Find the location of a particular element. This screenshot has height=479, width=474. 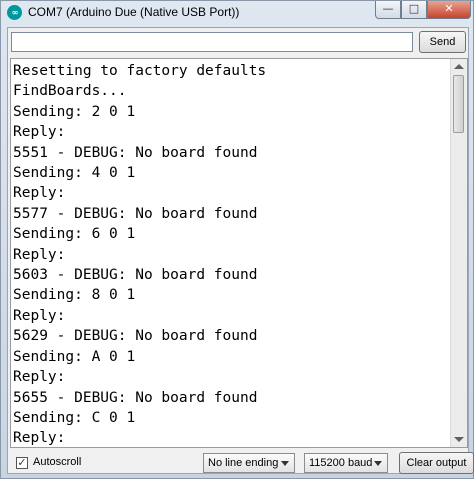

baud-rate-select: 115200 baud is located at coordinates (346, 463).